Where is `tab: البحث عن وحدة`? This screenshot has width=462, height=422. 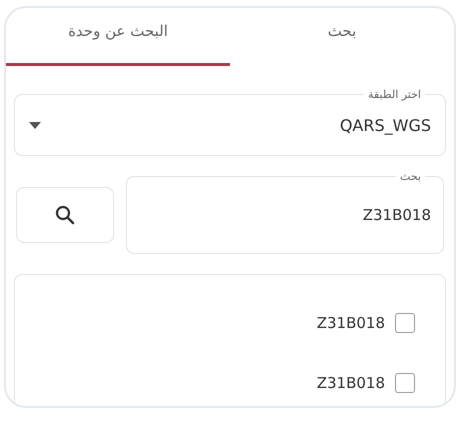 tab: البحث عن وحدة is located at coordinates (118, 37).